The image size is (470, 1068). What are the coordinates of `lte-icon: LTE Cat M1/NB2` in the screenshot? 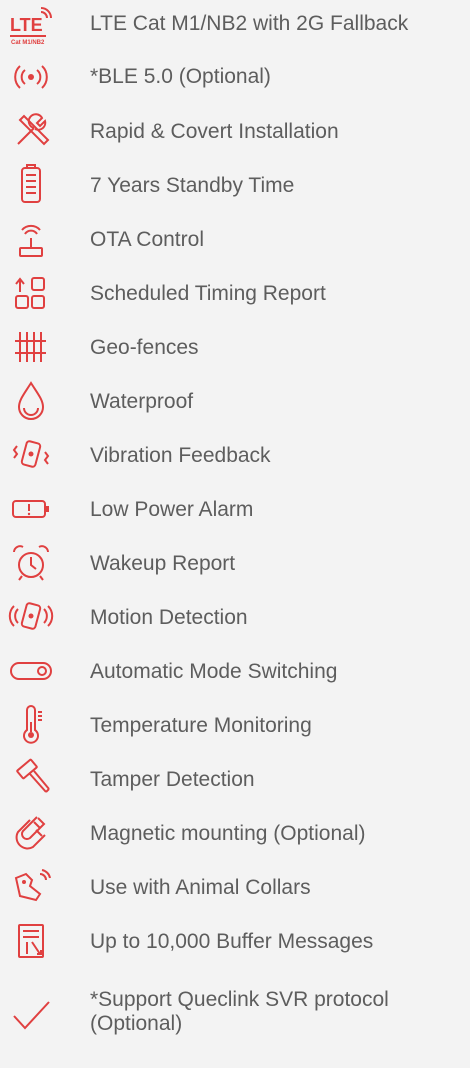 It's located at (31, 25).